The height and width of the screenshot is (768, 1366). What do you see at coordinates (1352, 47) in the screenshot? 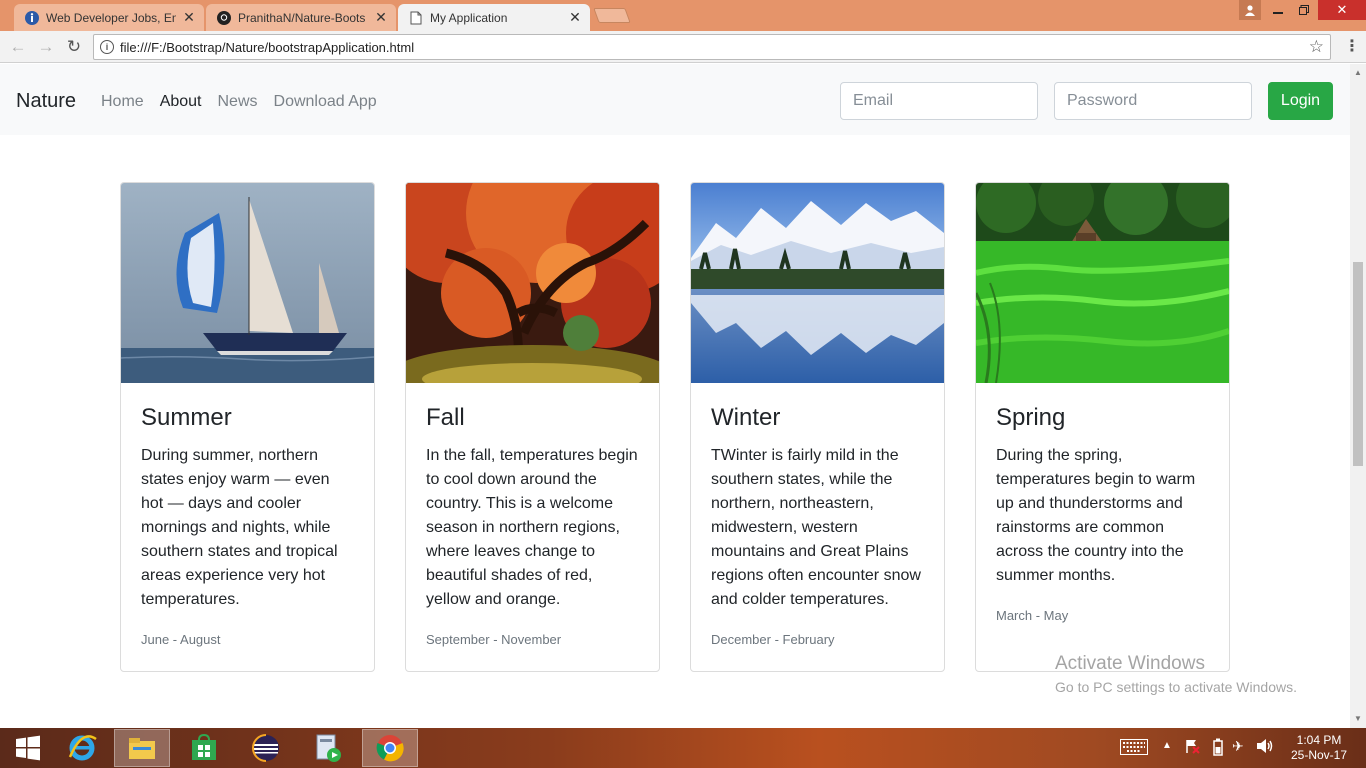
I see `menu-icon: ⋮` at bounding box center [1352, 47].